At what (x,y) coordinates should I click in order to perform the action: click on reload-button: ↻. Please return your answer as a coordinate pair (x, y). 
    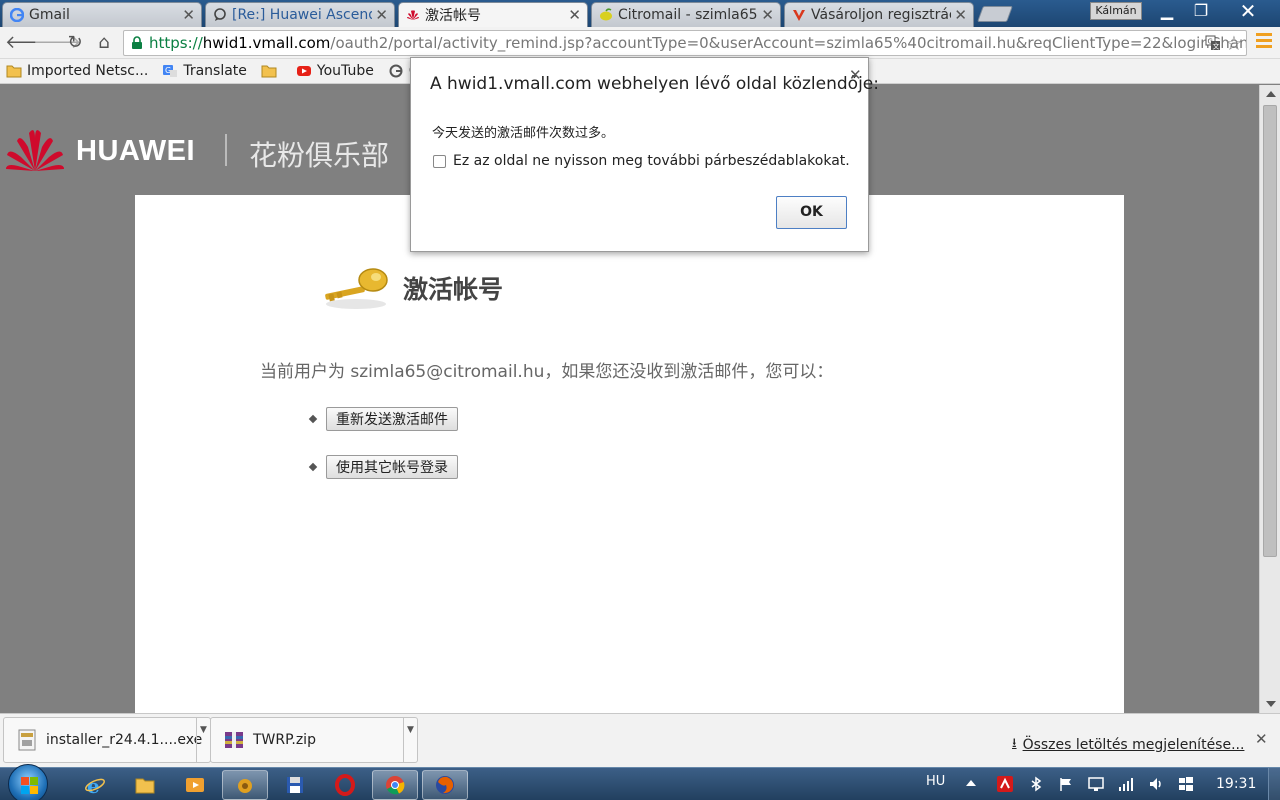
    Looking at the image, I should click on (75, 43).